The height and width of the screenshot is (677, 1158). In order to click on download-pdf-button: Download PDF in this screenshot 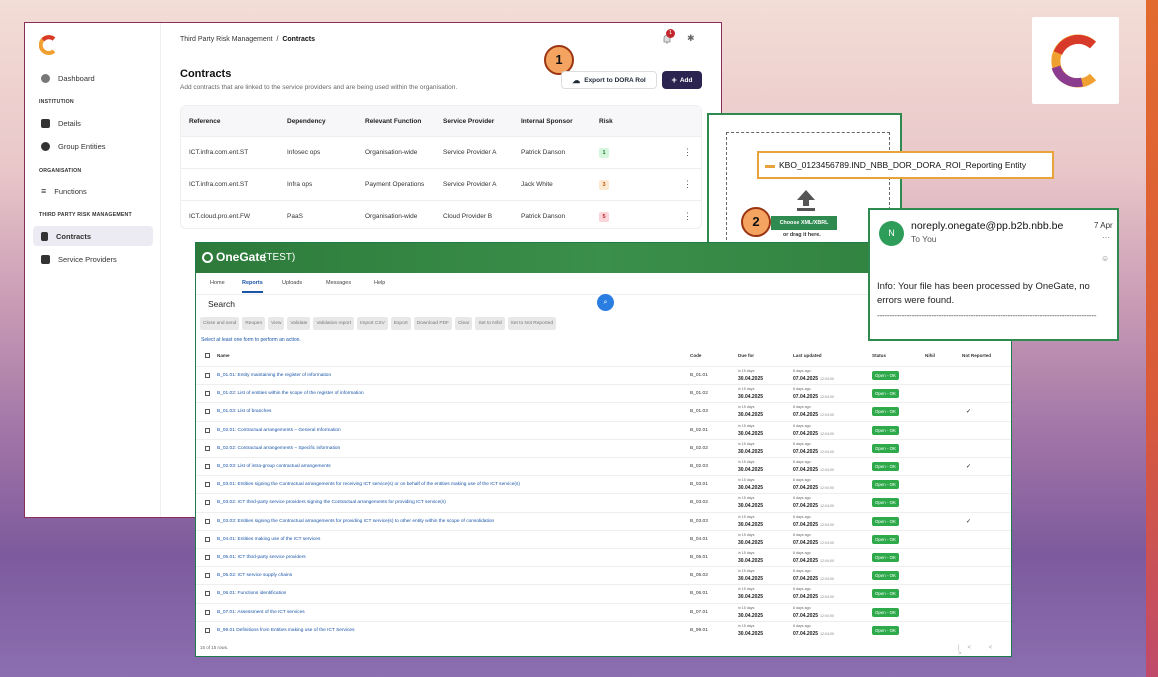, I will do `click(432, 323)`.